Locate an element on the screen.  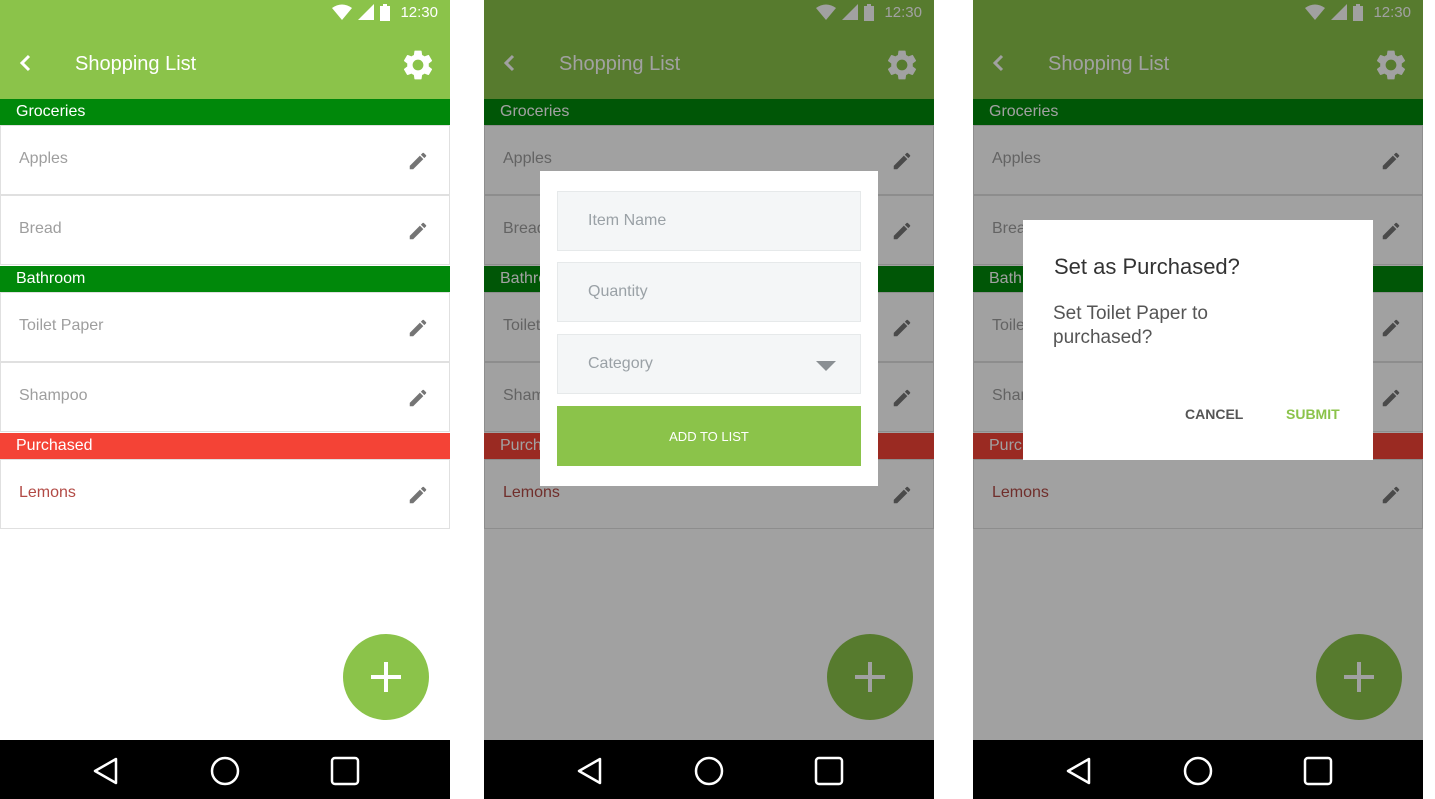
list-item: Lemons is located at coordinates (225, 494).